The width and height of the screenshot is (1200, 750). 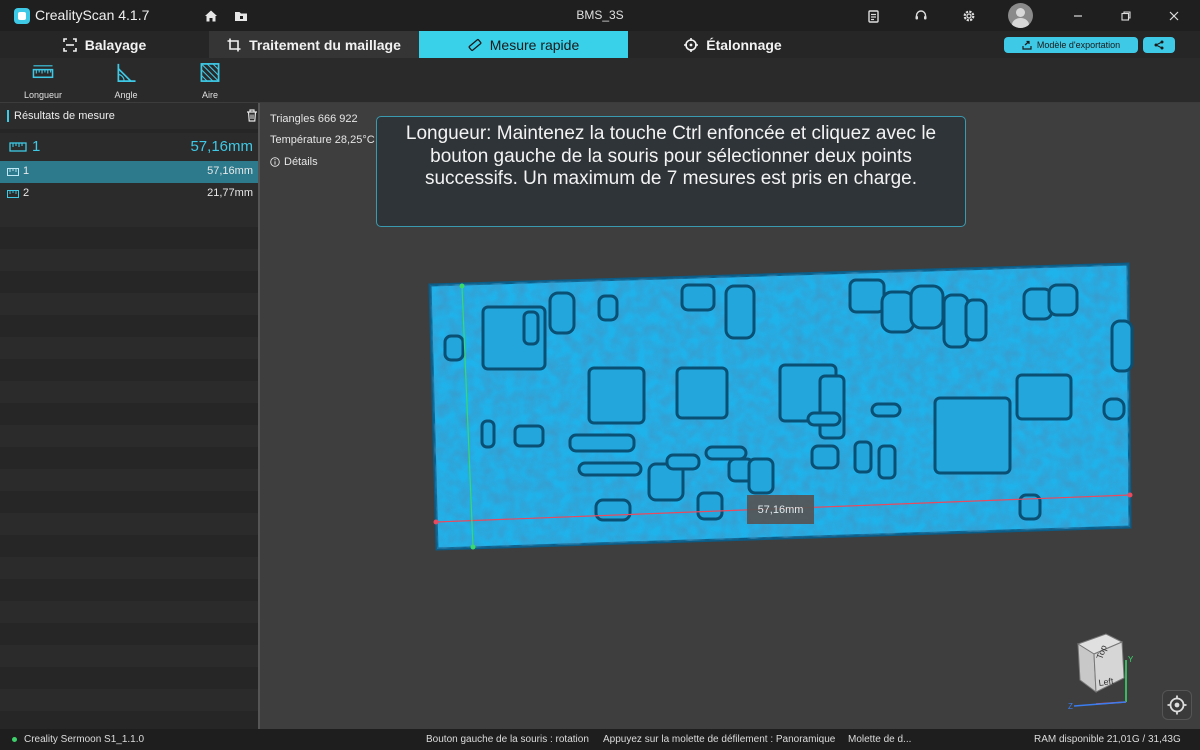 I want to click on panel-title: Résultats de mesure, so click(x=64, y=116).